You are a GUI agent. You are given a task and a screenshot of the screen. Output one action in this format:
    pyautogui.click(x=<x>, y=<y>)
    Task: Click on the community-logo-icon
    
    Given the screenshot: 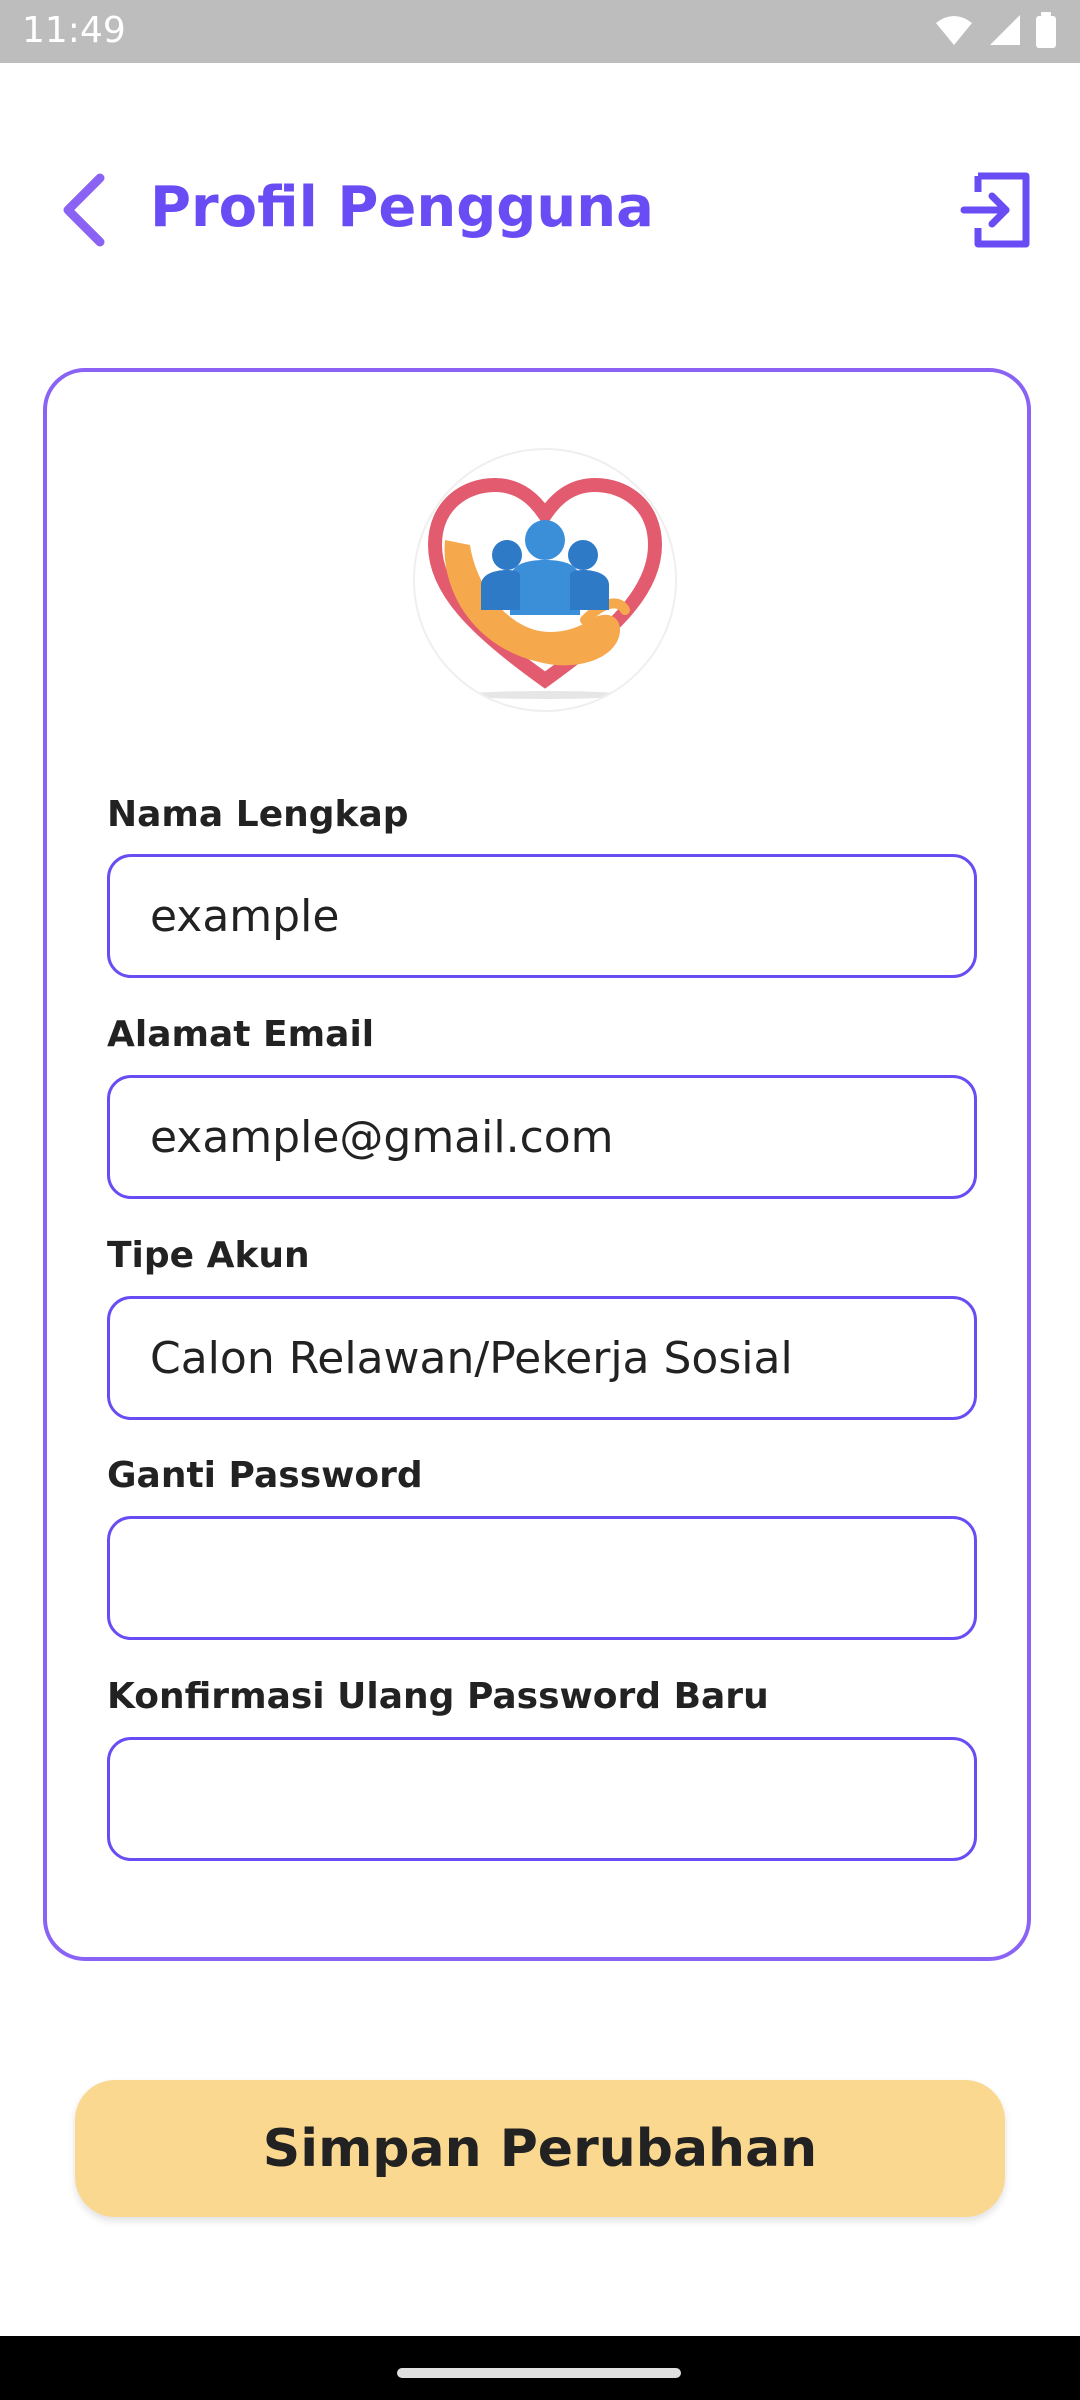 What is the action you would take?
    pyautogui.click(x=545, y=588)
    